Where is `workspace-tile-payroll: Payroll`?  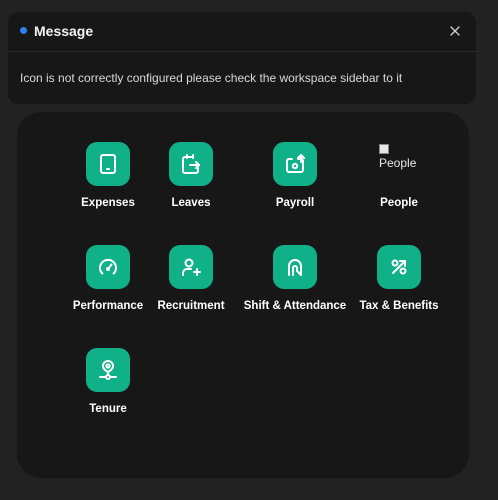 workspace-tile-payroll: Payroll is located at coordinates (295, 182).